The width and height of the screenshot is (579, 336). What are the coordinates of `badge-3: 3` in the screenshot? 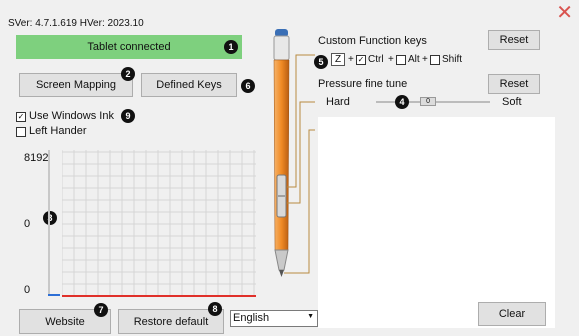 It's located at (50, 218).